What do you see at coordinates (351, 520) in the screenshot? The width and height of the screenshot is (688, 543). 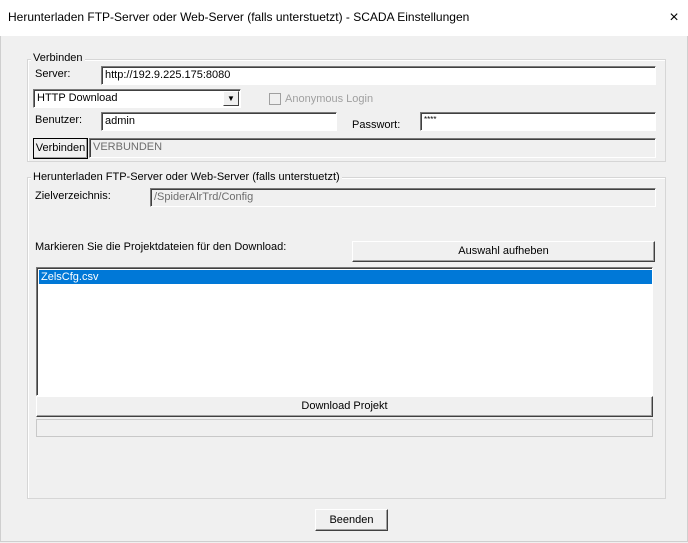 I see `close-button: Beenden` at bounding box center [351, 520].